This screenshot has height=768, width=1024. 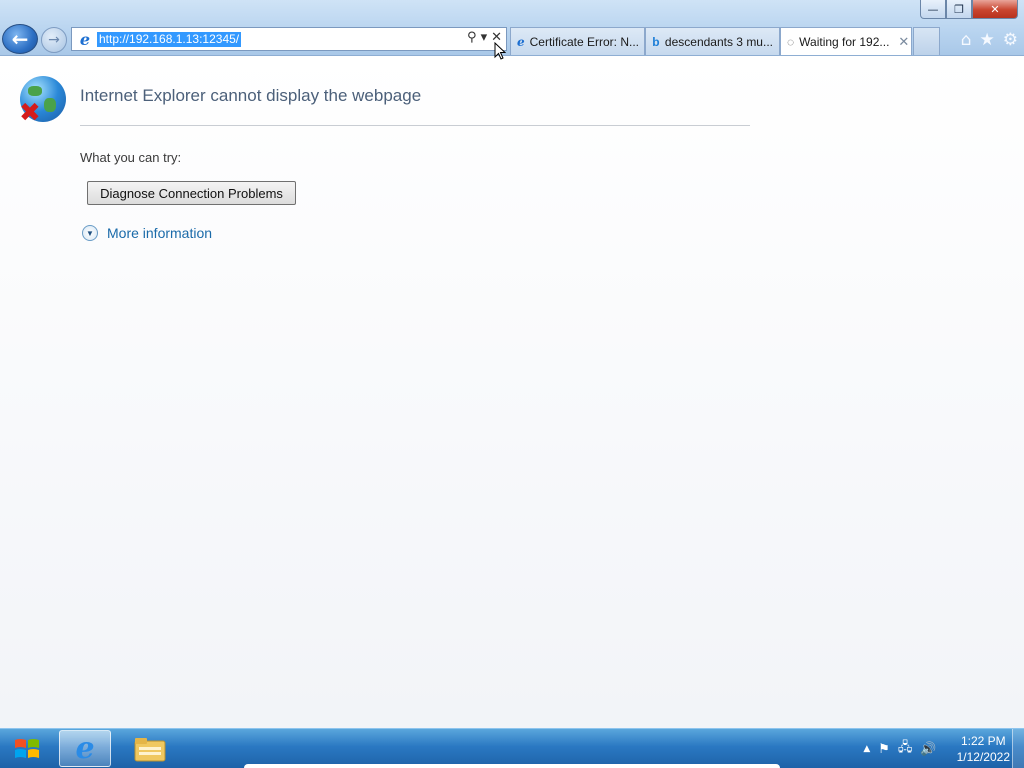 I want to click on folder-icon, so click(x=150, y=749).